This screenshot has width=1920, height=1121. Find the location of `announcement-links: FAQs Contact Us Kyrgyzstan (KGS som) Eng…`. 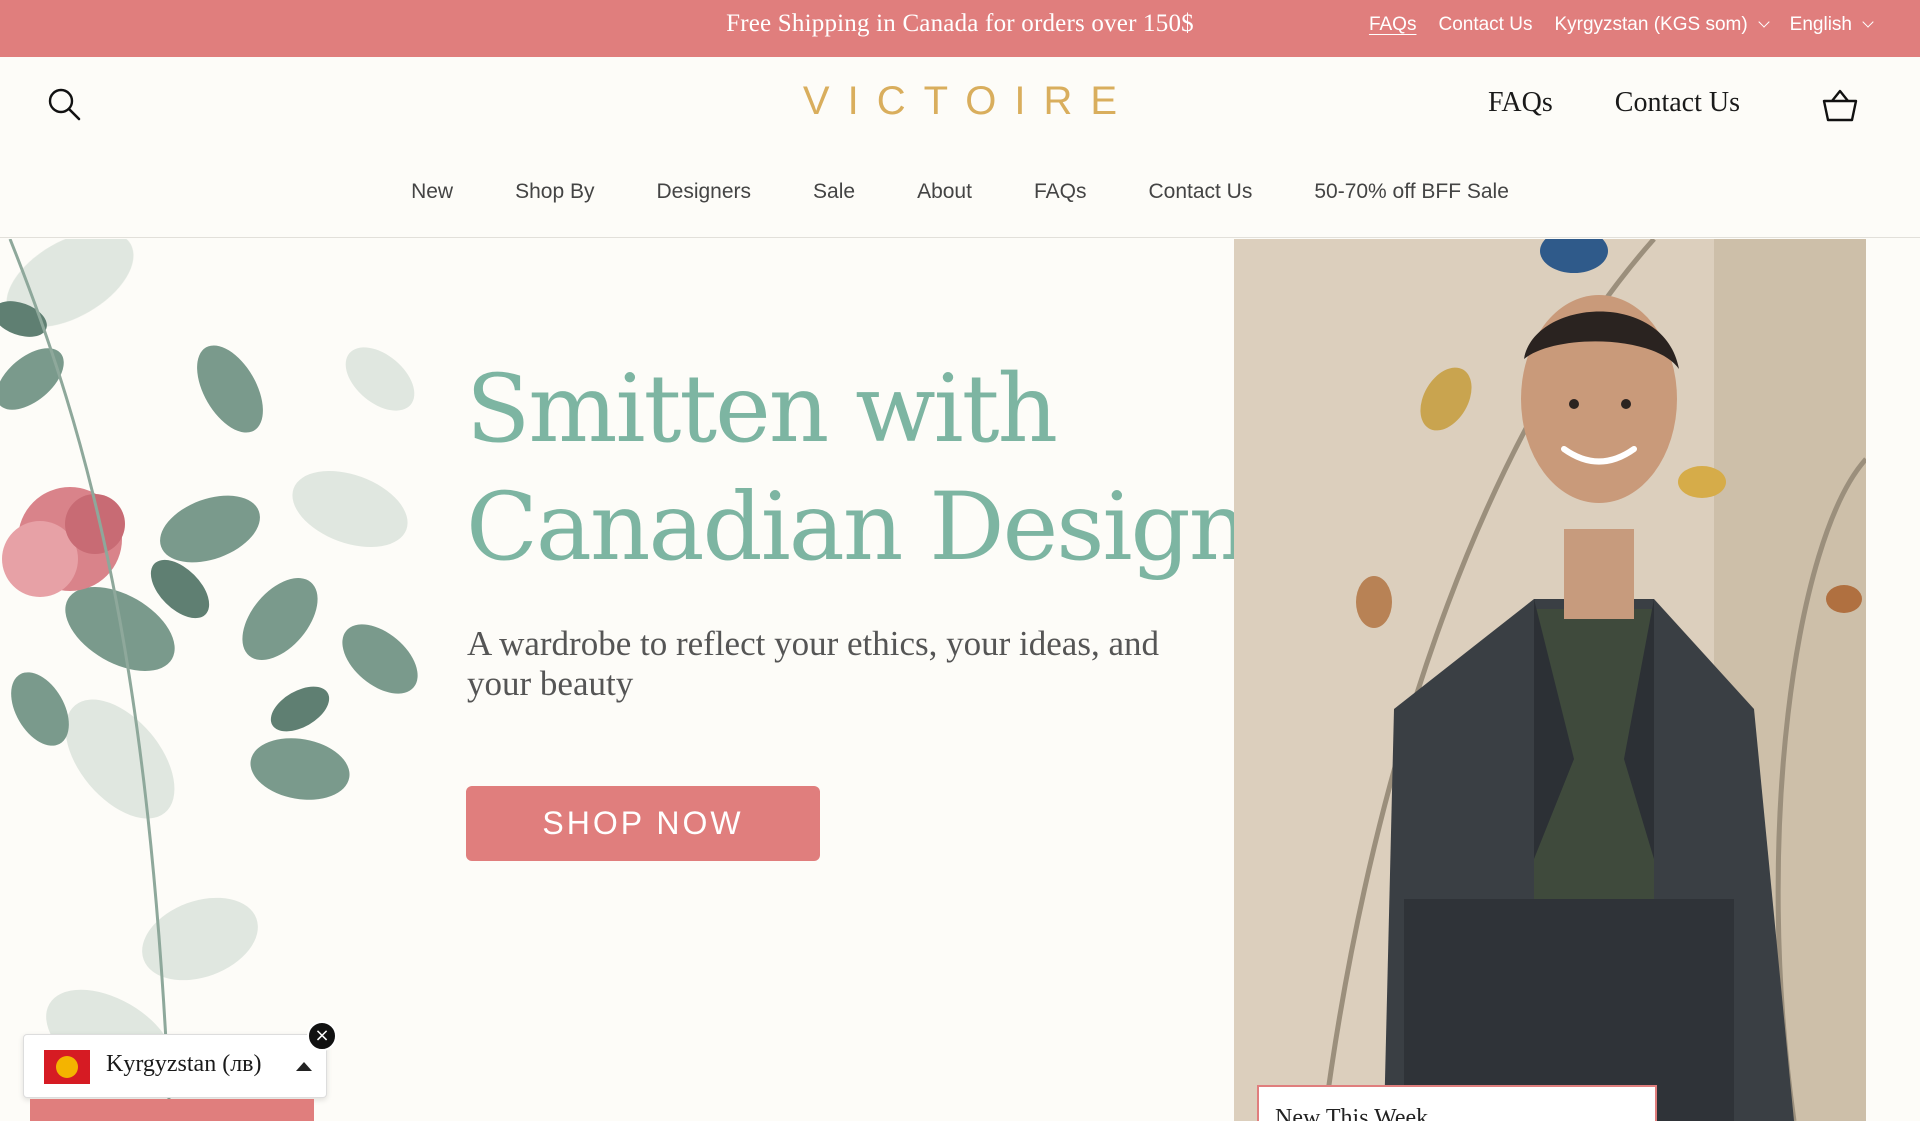

announcement-links: FAQs Contact Us Kyrgyzstan (KGS som) Eng… is located at coordinates (1621, 25).